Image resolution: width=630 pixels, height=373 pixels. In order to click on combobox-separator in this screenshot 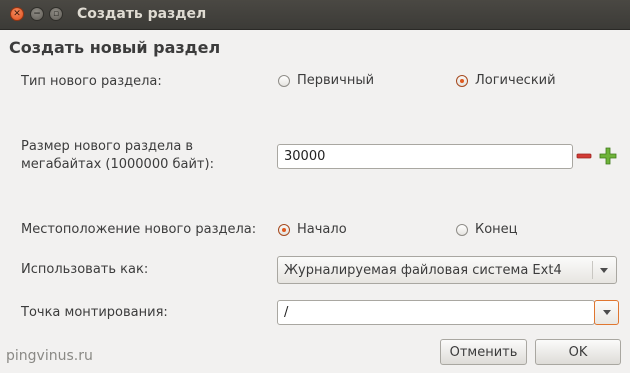, I will do `click(592, 270)`.